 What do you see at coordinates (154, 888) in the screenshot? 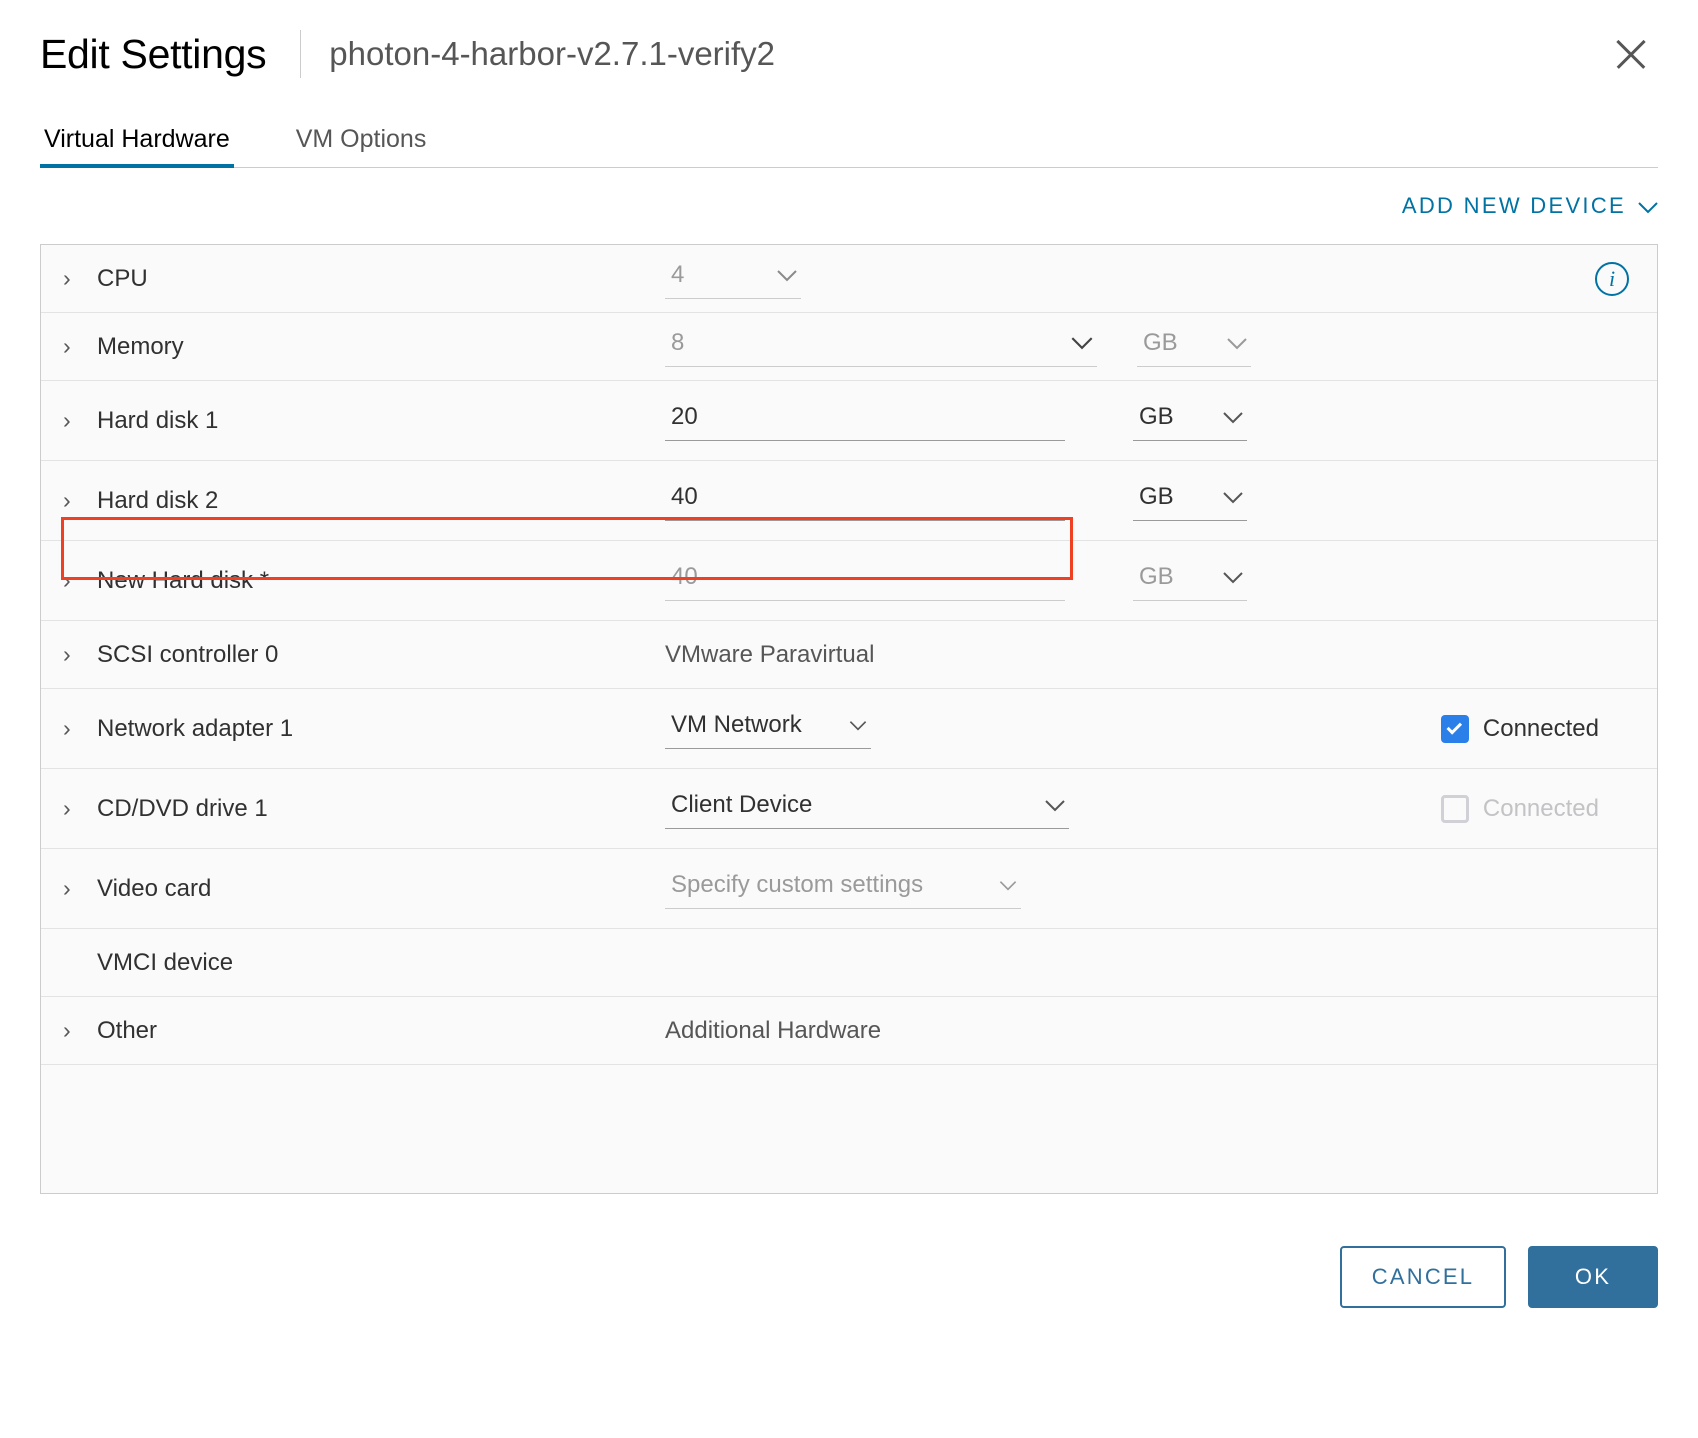
I see `device-label: Video card` at bounding box center [154, 888].